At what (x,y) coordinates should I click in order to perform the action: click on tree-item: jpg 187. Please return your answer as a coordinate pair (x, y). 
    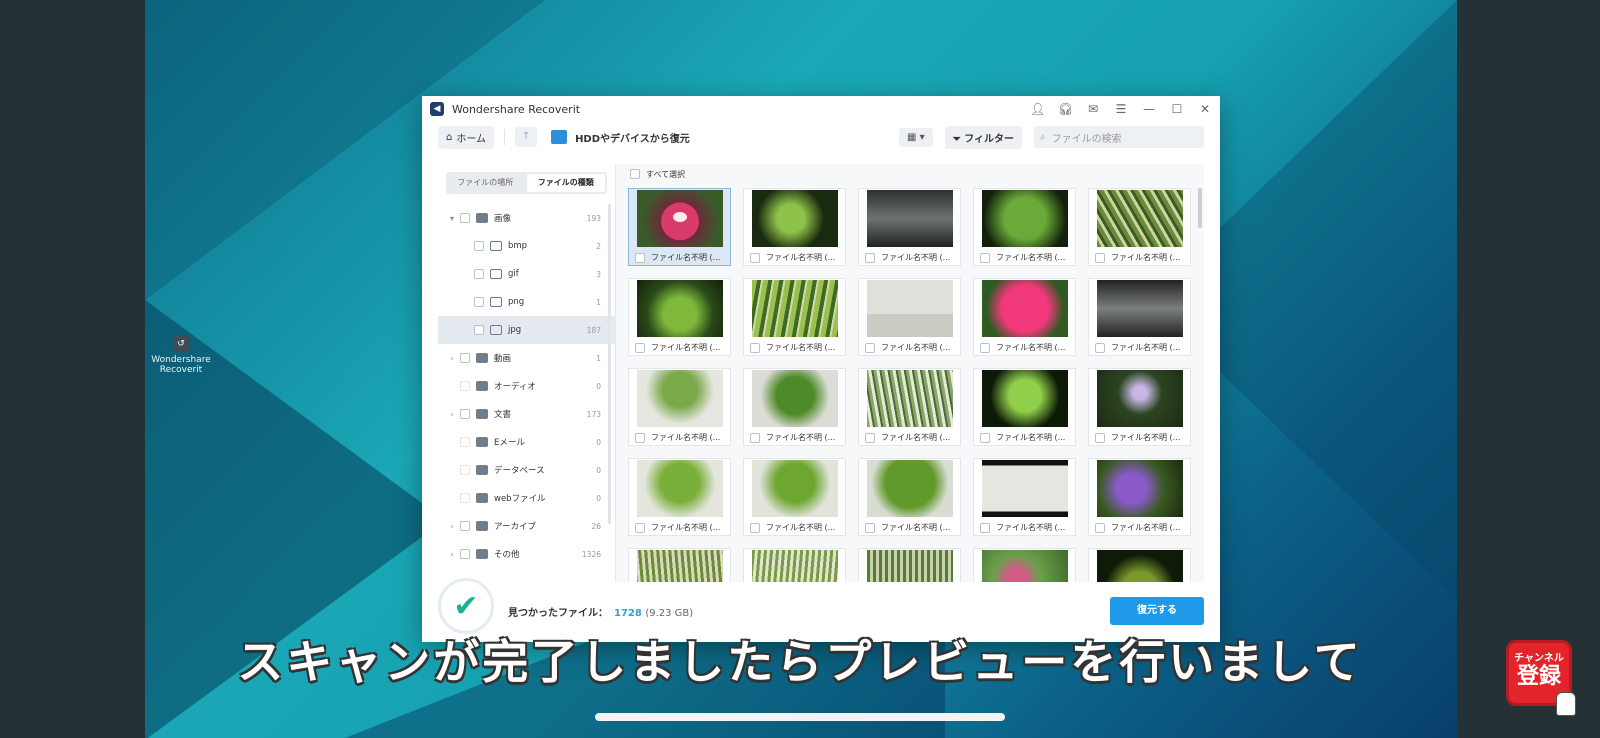
    Looking at the image, I should click on (526, 330).